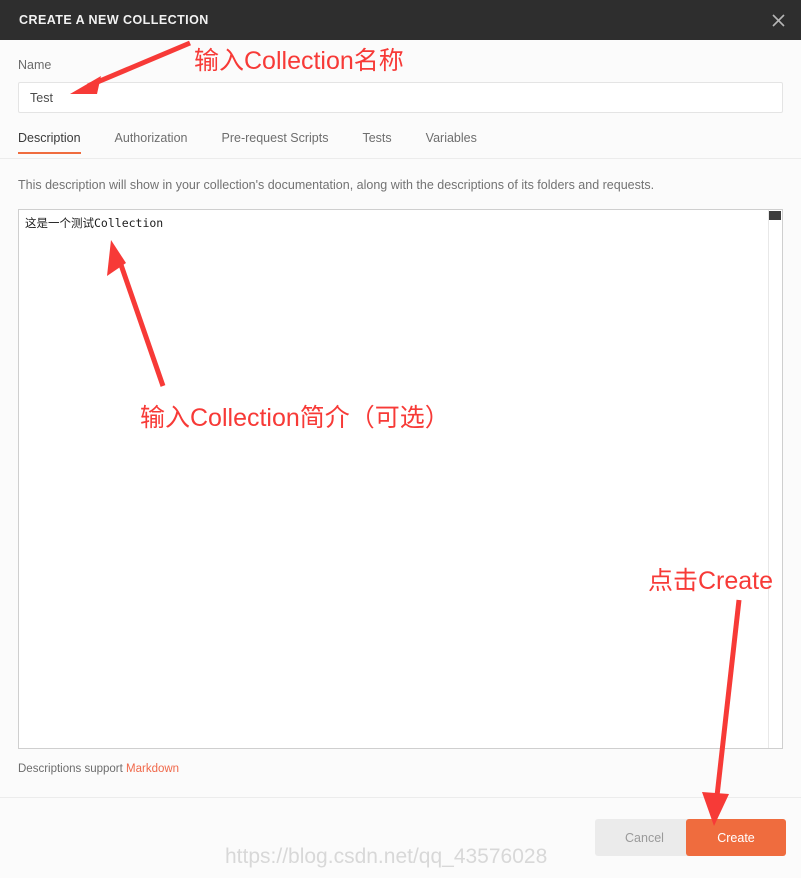 This screenshot has height=878, width=801. What do you see at coordinates (35, 65) in the screenshot?
I see `name-label: Name` at bounding box center [35, 65].